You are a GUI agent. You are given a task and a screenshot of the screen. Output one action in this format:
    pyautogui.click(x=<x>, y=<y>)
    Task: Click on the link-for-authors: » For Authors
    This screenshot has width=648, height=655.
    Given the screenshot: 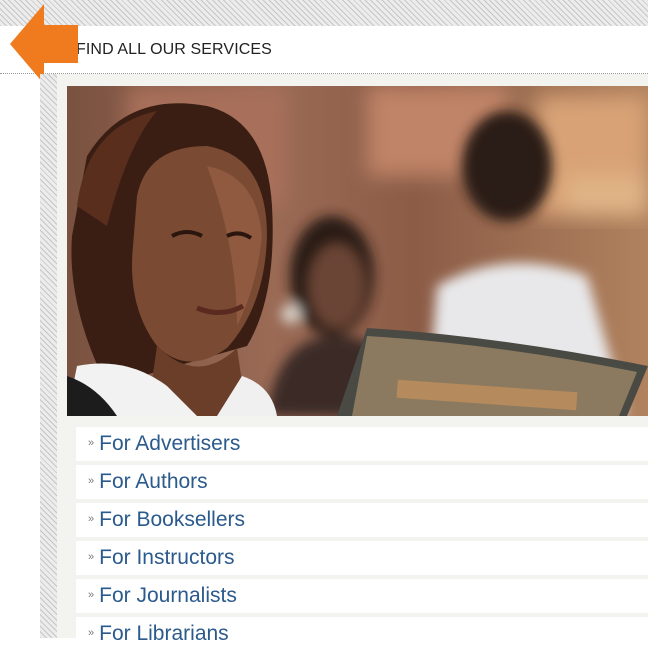 What is the action you would take?
    pyautogui.click(x=362, y=482)
    